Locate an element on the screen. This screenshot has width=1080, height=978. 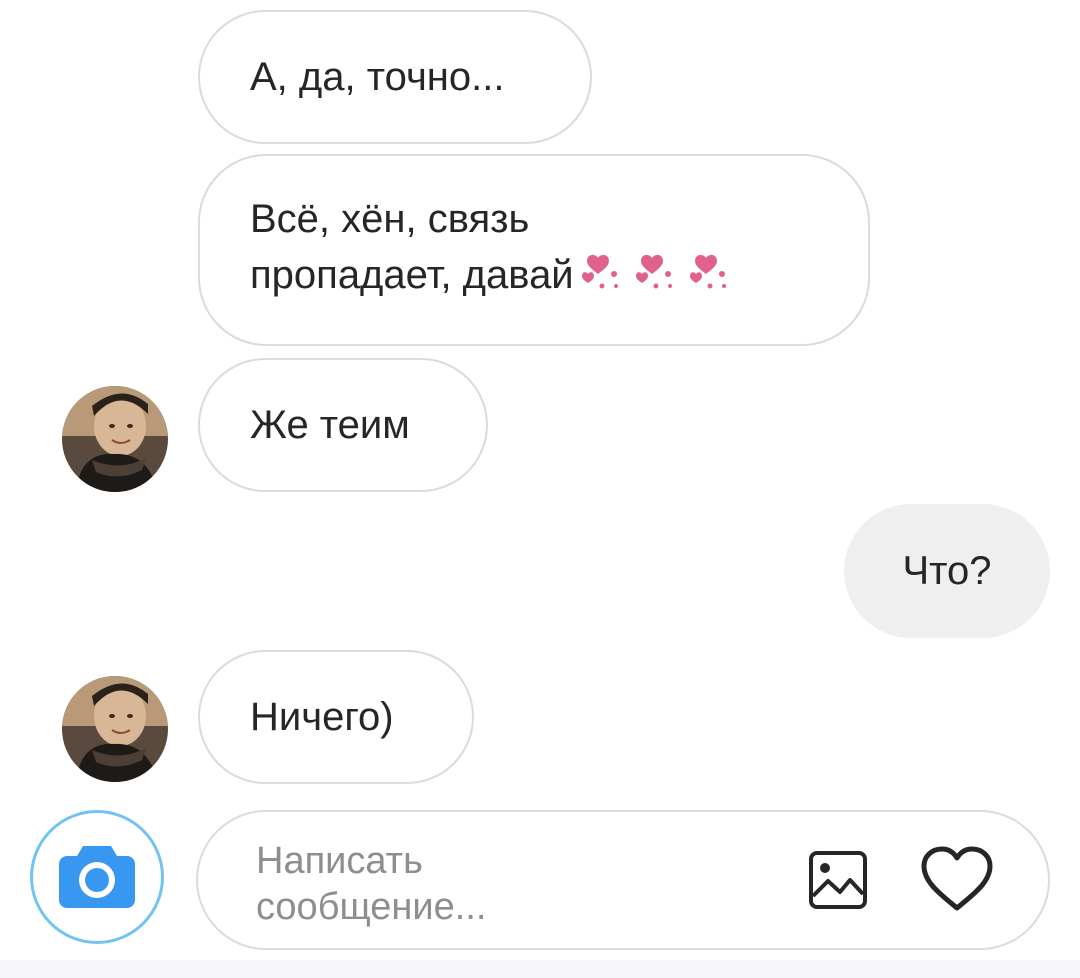
message-bubble-outgoing: Что? is located at coordinates (947, 571).